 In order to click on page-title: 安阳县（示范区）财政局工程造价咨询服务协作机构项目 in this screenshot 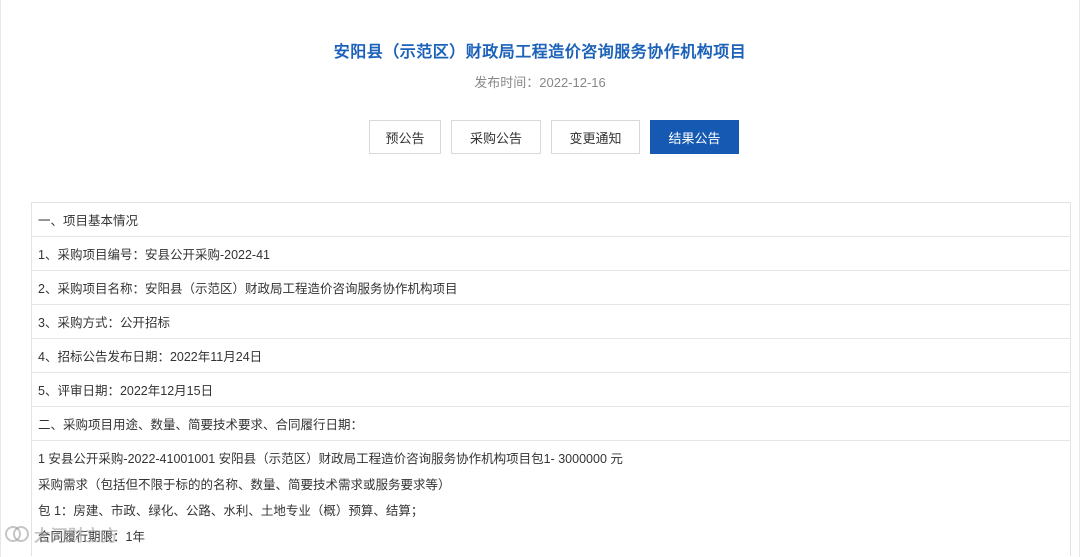, I will do `click(540, 52)`.